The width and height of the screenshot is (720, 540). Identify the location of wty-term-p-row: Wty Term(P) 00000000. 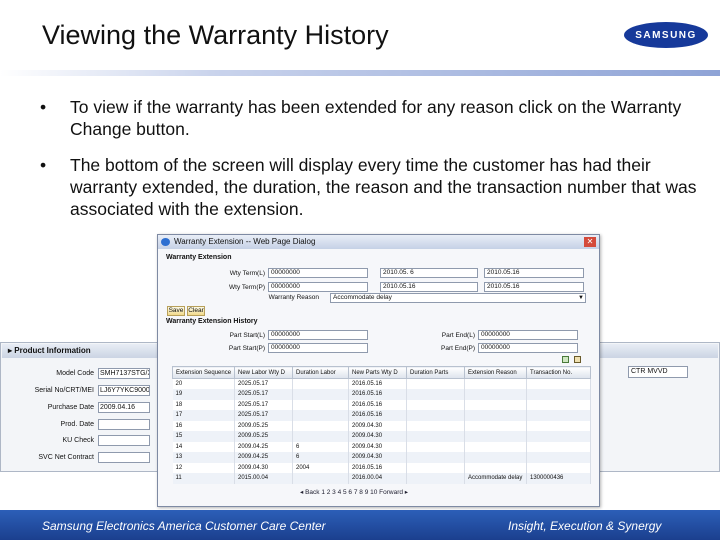
(288, 287).